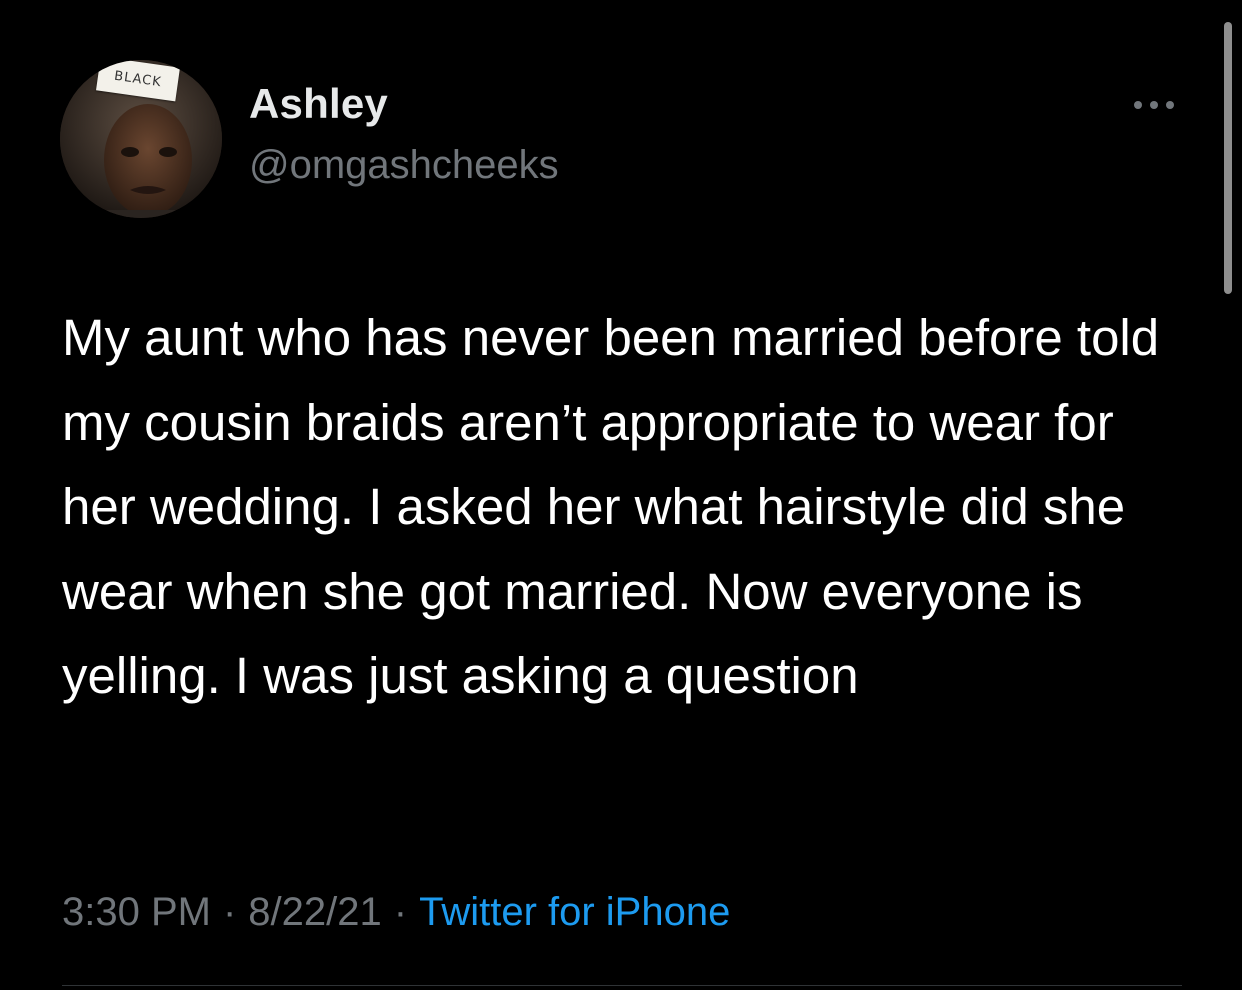 This screenshot has width=1242, height=990. What do you see at coordinates (1228, 158) in the screenshot?
I see `scrollbar-thumb` at bounding box center [1228, 158].